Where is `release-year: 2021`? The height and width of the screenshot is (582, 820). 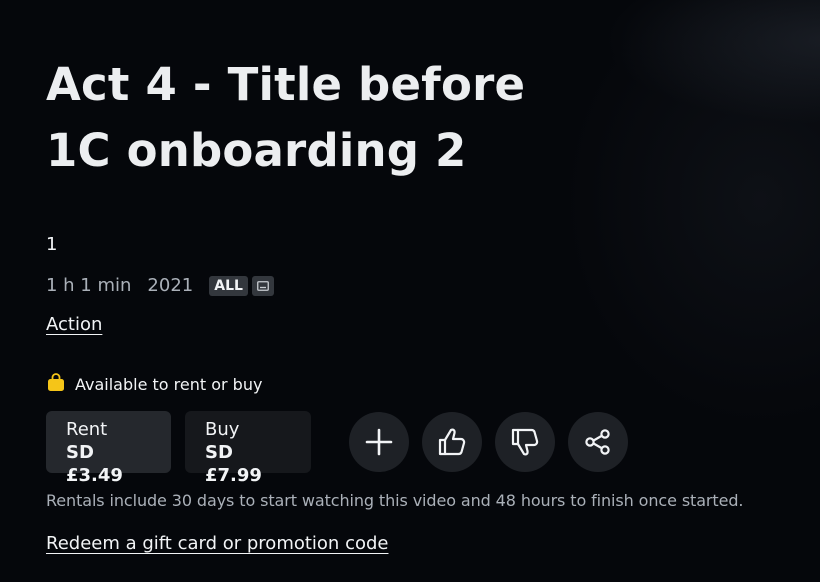 release-year: 2021 is located at coordinates (170, 285).